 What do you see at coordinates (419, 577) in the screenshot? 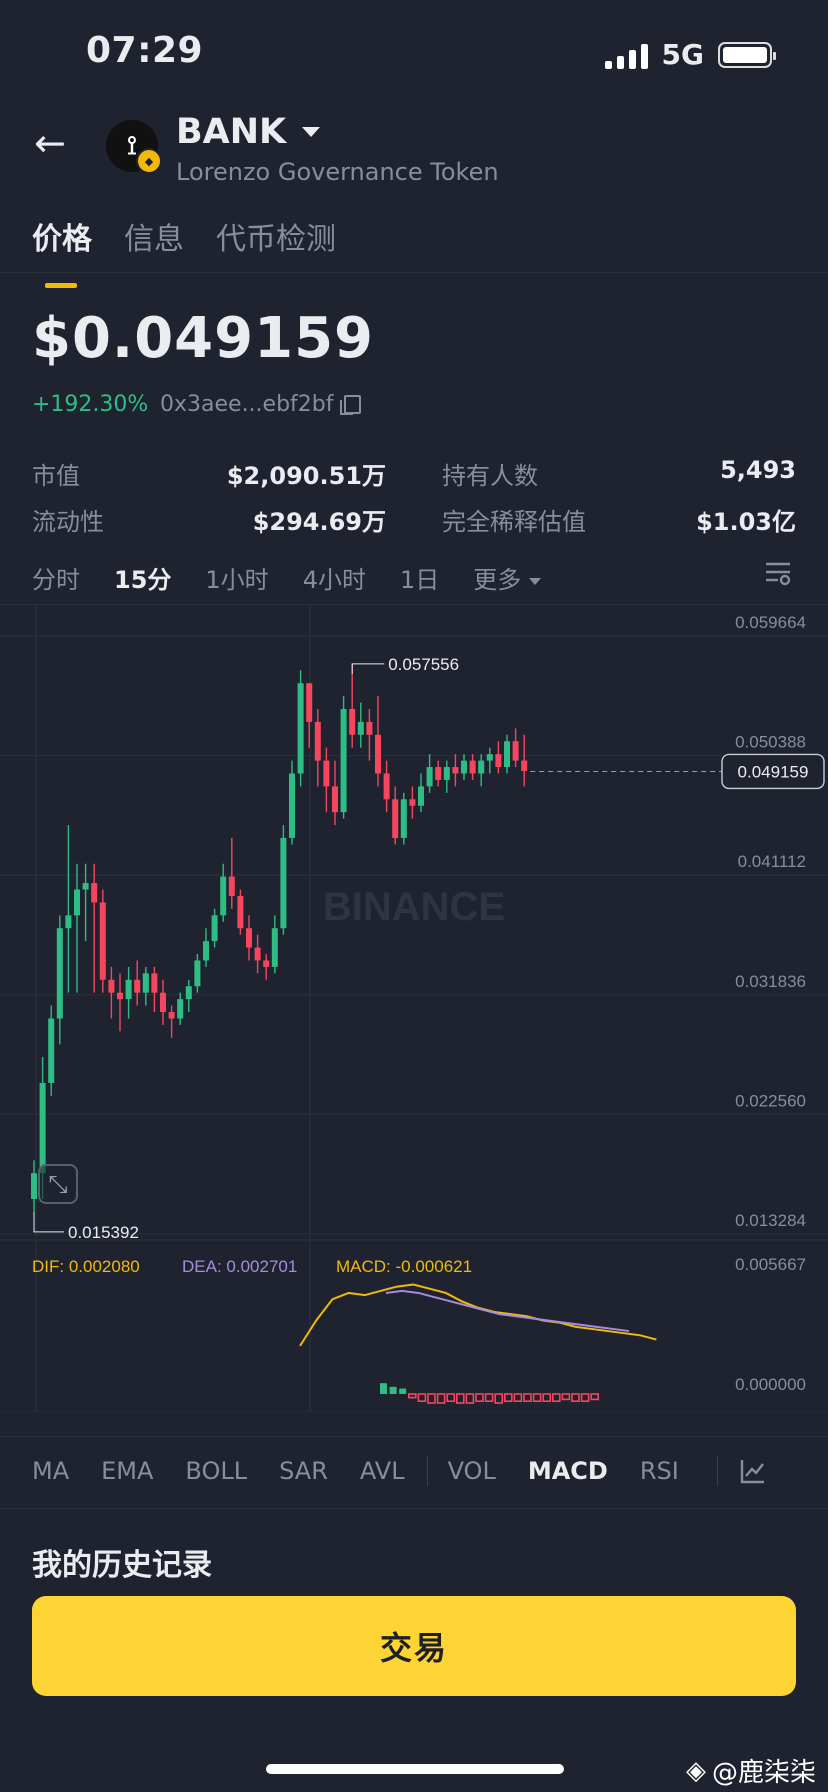
I see `tf-1d: 1日` at bounding box center [419, 577].